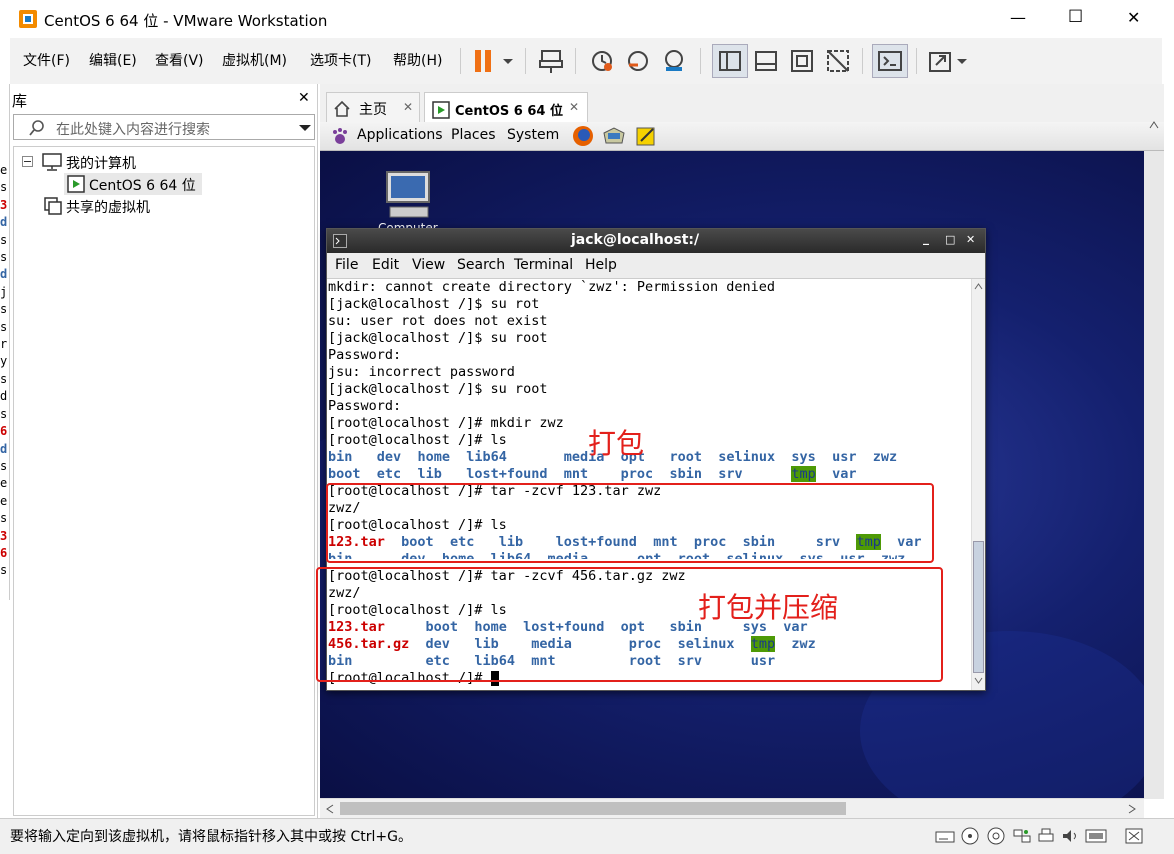 The image size is (1174, 854). I want to click on snapshot-manager-icon, so click(674, 61).